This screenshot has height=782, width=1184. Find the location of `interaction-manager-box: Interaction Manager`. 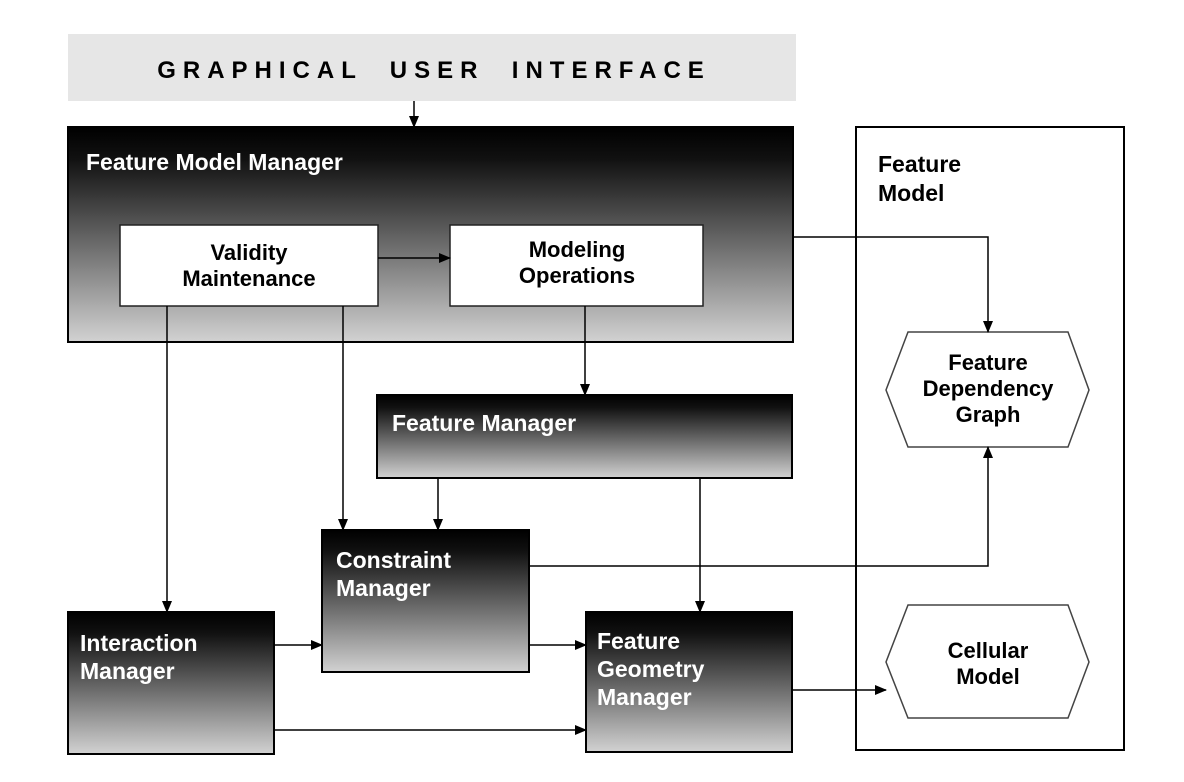

interaction-manager-box: Interaction Manager is located at coordinates (171, 683).